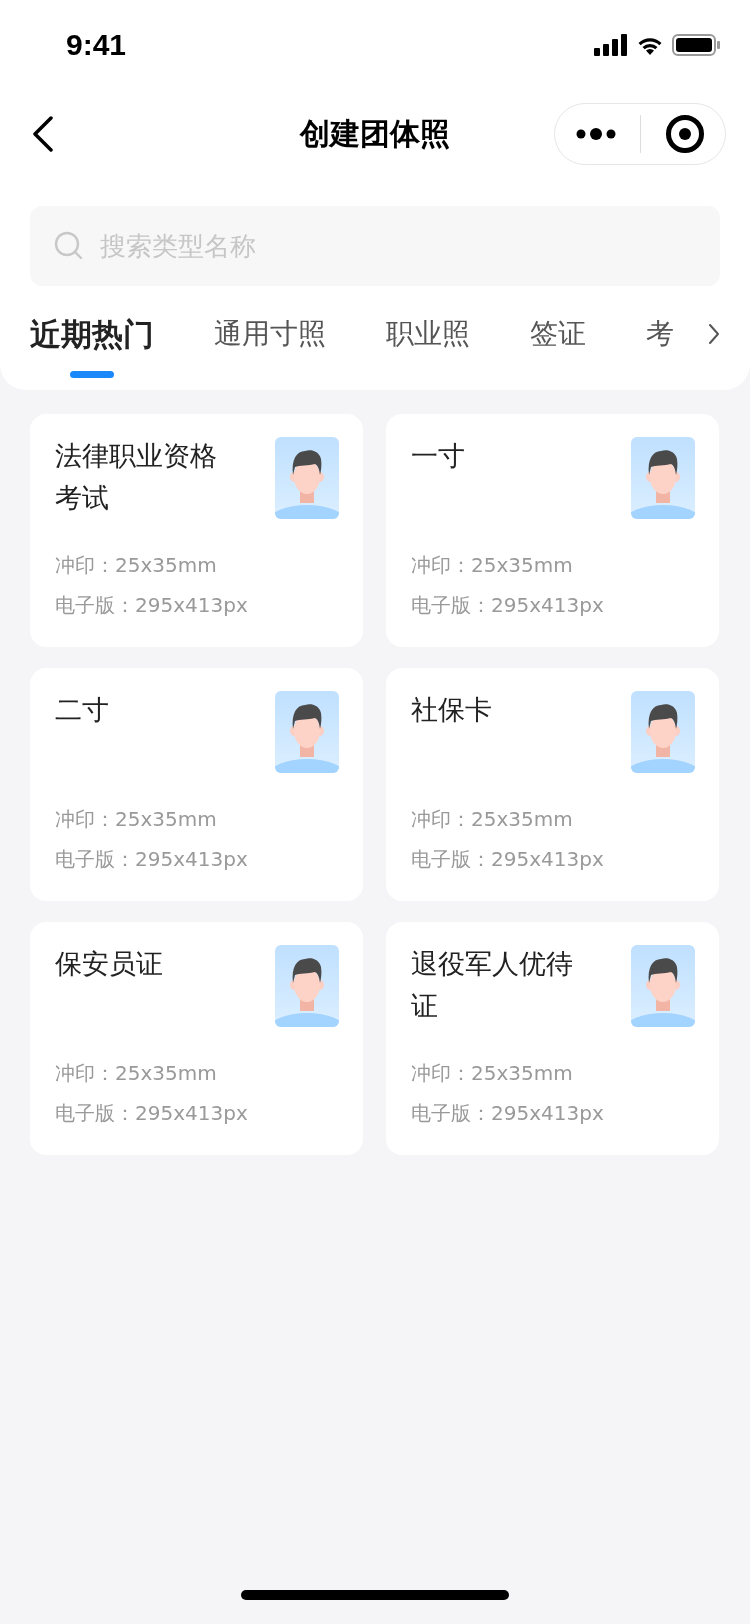  What do you see at coordinates (374, 133) in the screenshot?
I see `page-title: 创建团体照` at bounding box center [374, 133].